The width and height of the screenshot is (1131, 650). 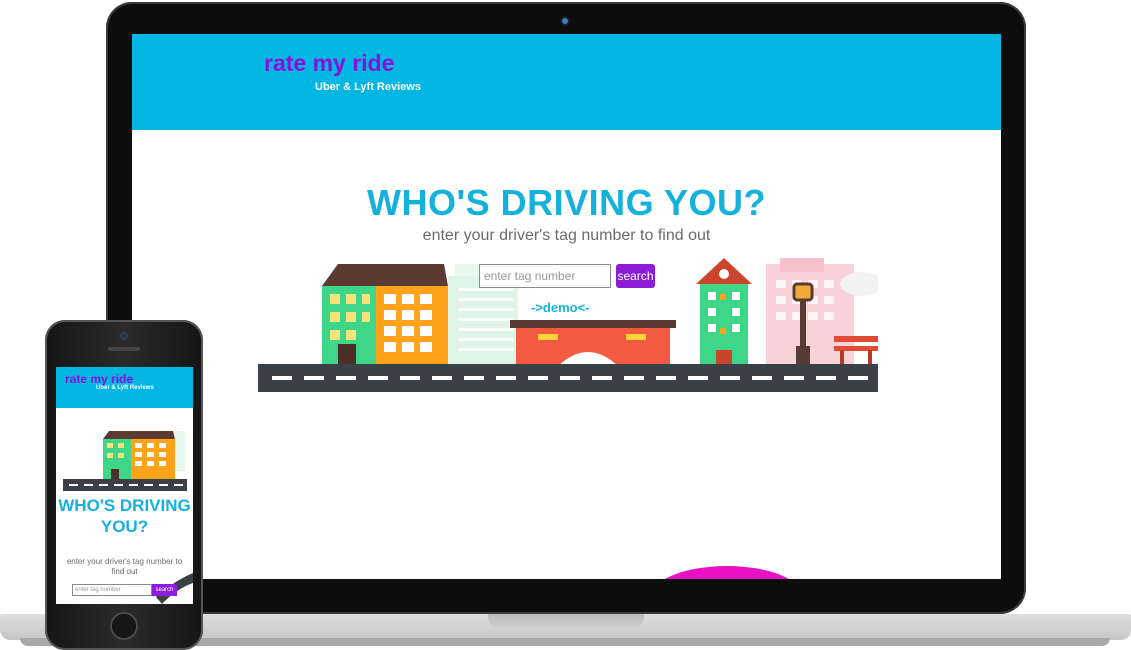 I want to click on phone-speaker, so click(x=124, y=349).